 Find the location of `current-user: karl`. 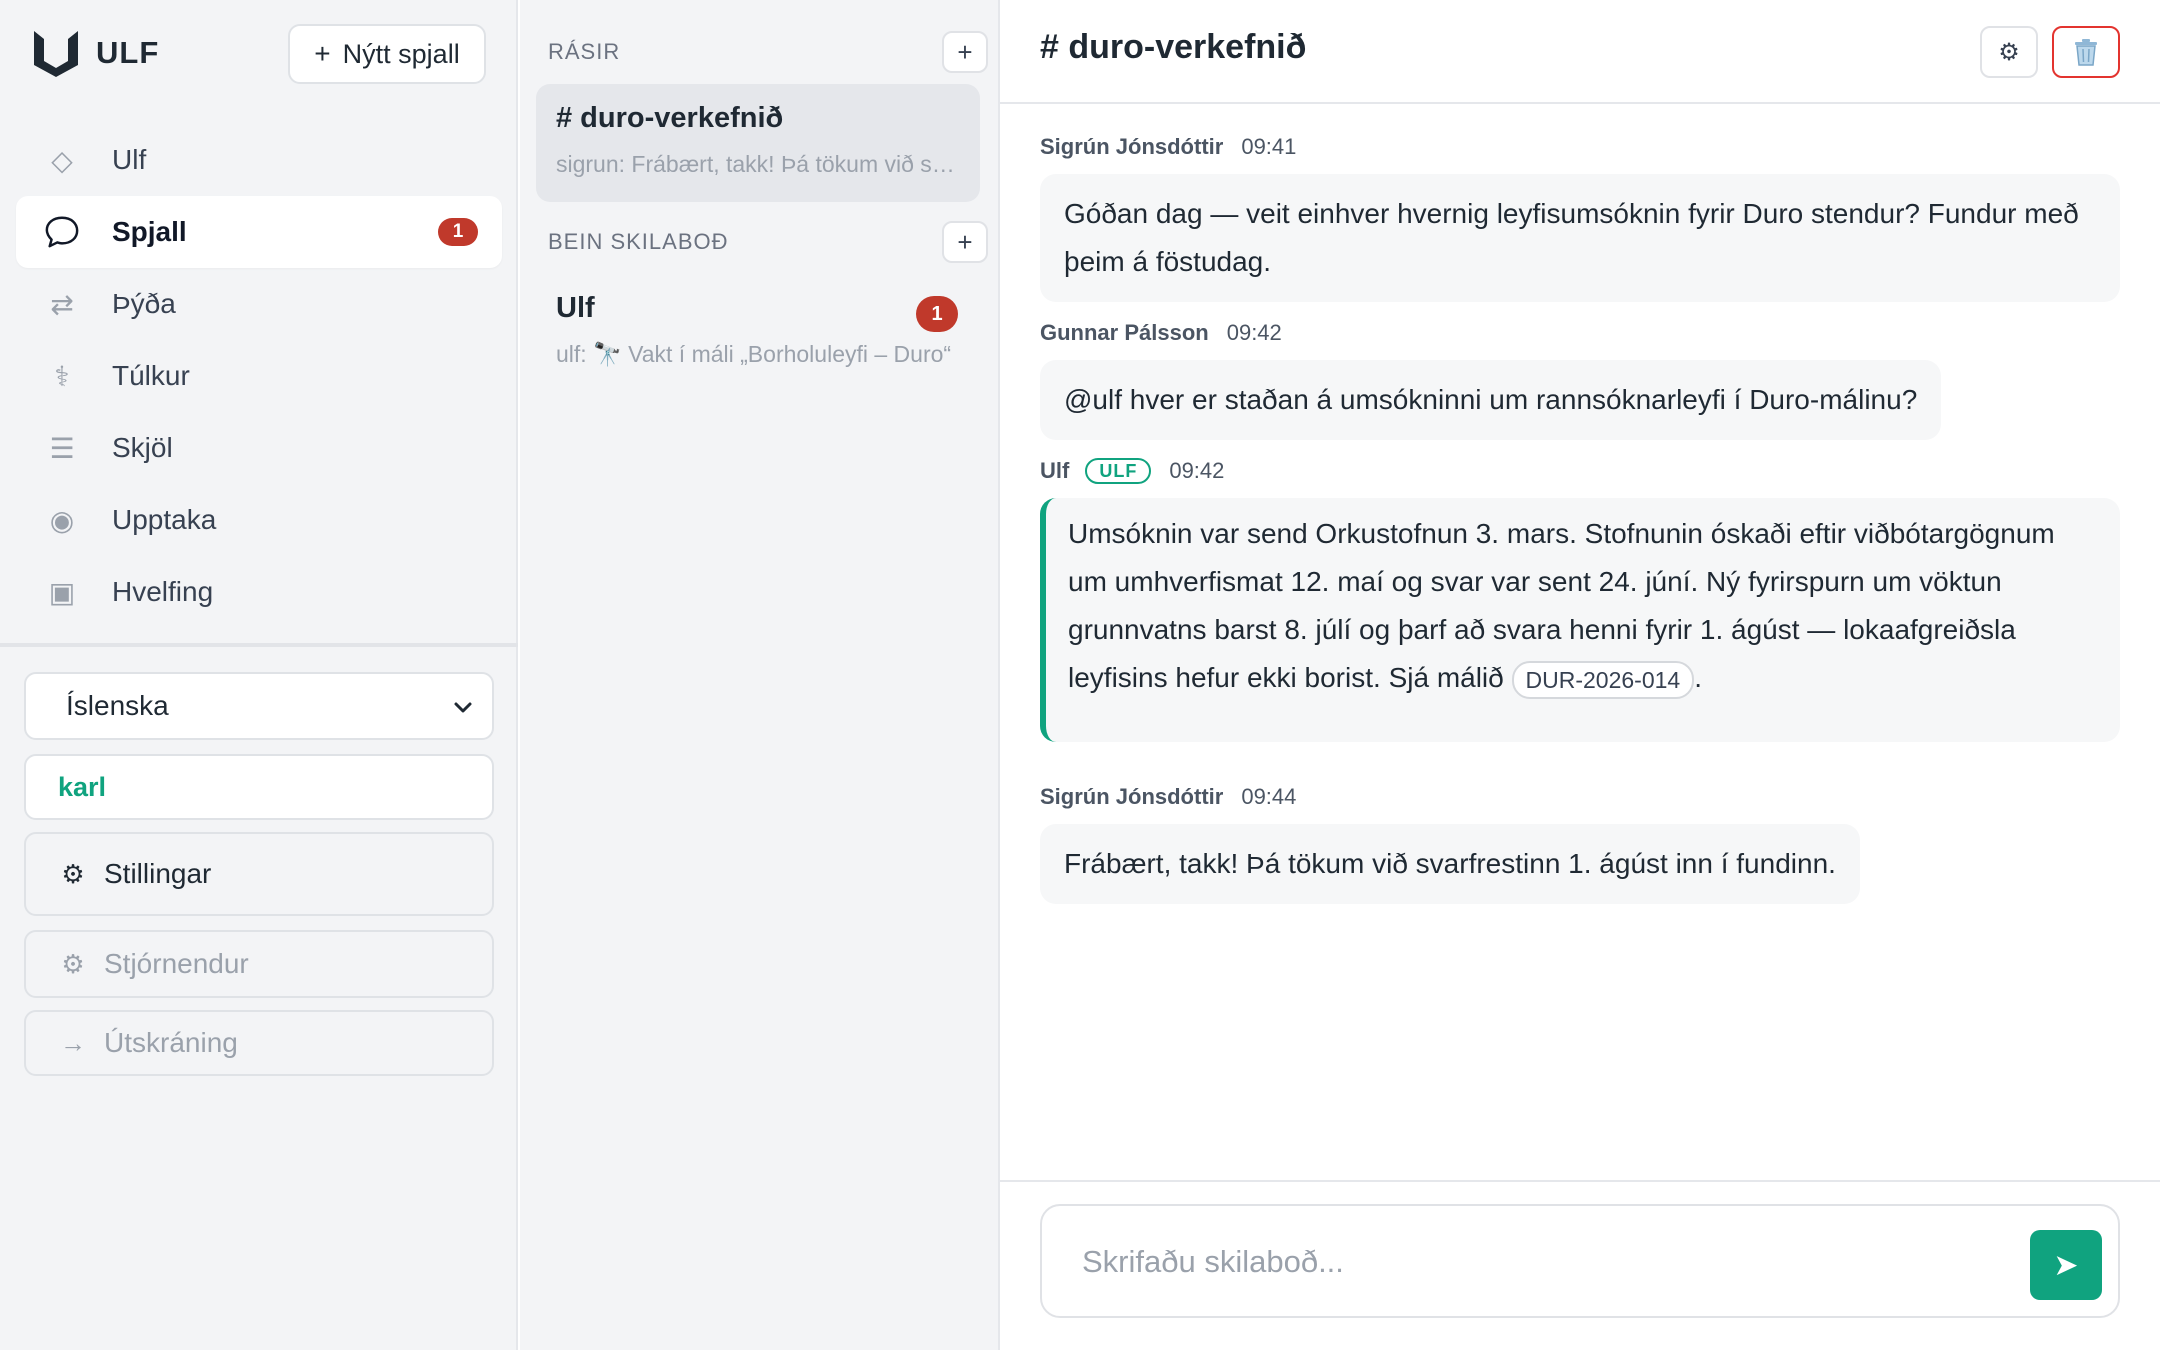

current-user: karl is located at coordinates (259, 787).